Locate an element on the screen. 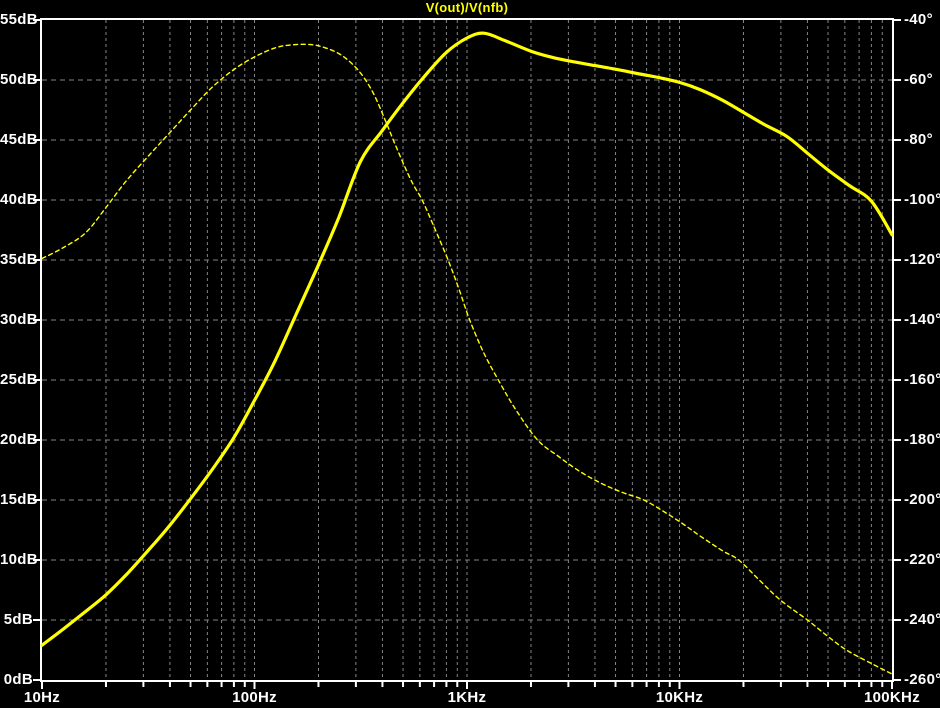  y-left-tick-label: 10dB is located at coordinates (19, 559).